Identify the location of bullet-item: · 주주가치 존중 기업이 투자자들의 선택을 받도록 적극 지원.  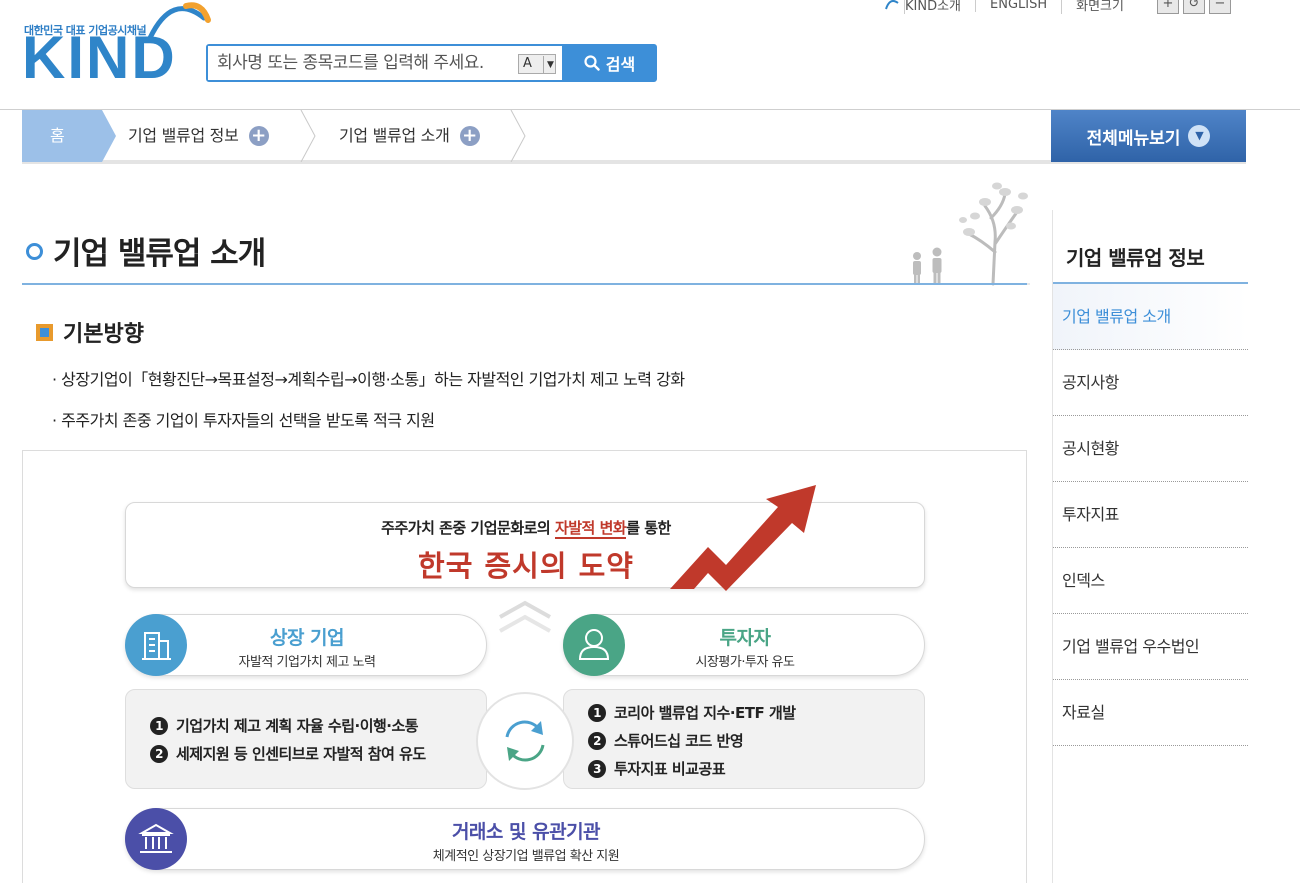
(243, 420).